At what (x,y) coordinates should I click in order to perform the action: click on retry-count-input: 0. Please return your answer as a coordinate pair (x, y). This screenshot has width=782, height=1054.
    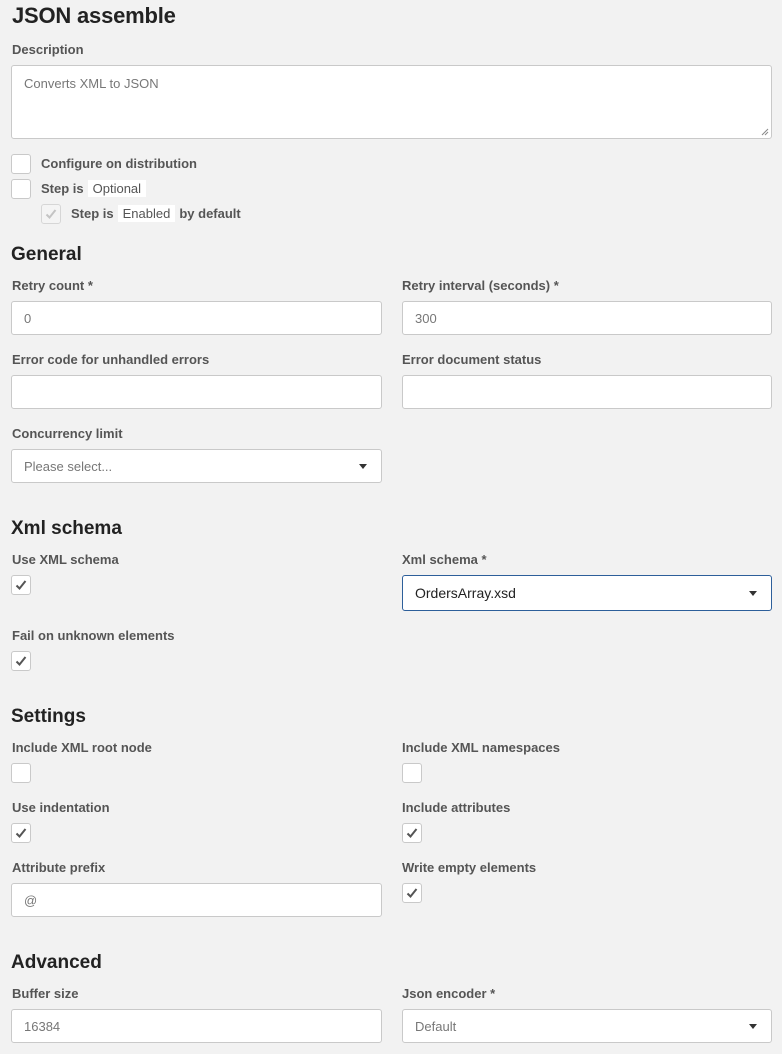
    Looking at the image, I should click on (196, 318).